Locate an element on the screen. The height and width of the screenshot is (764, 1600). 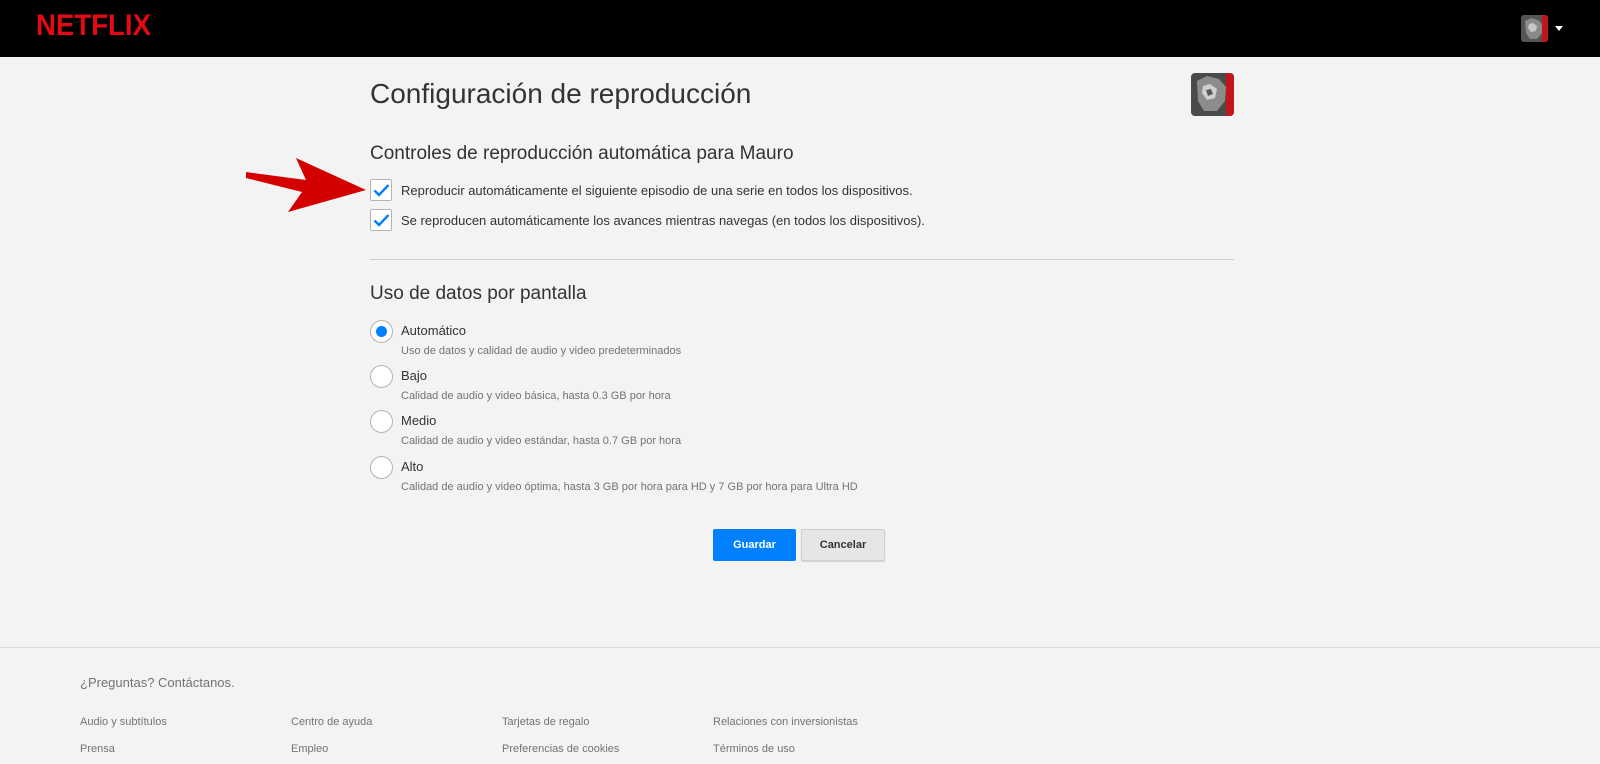
footer-link-press: Prensa is located at coordinates (97, 749).